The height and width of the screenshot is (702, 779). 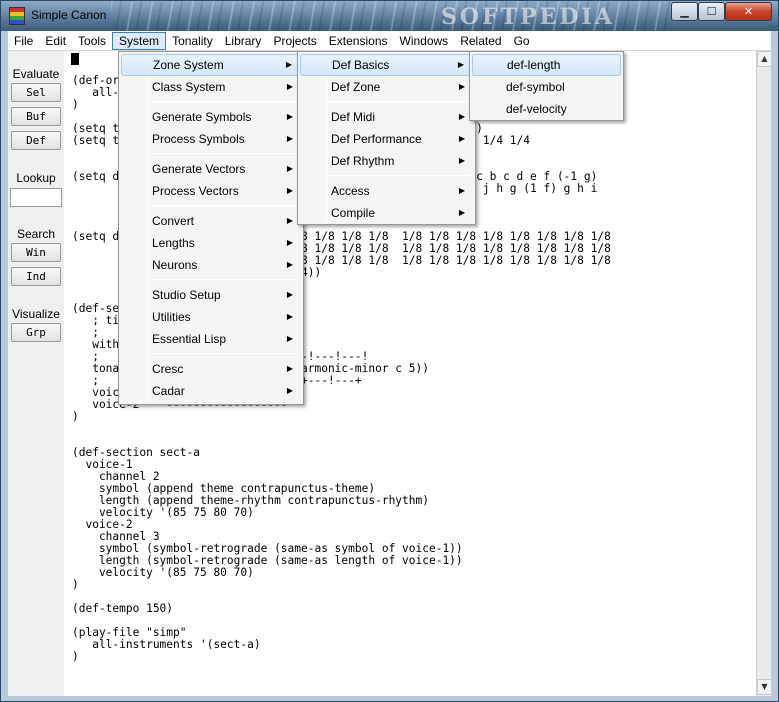 I want to click on title-bar: Simple Canon SOFTPEDIA ▁ ☐ ✕, so click(x=389, y=16).